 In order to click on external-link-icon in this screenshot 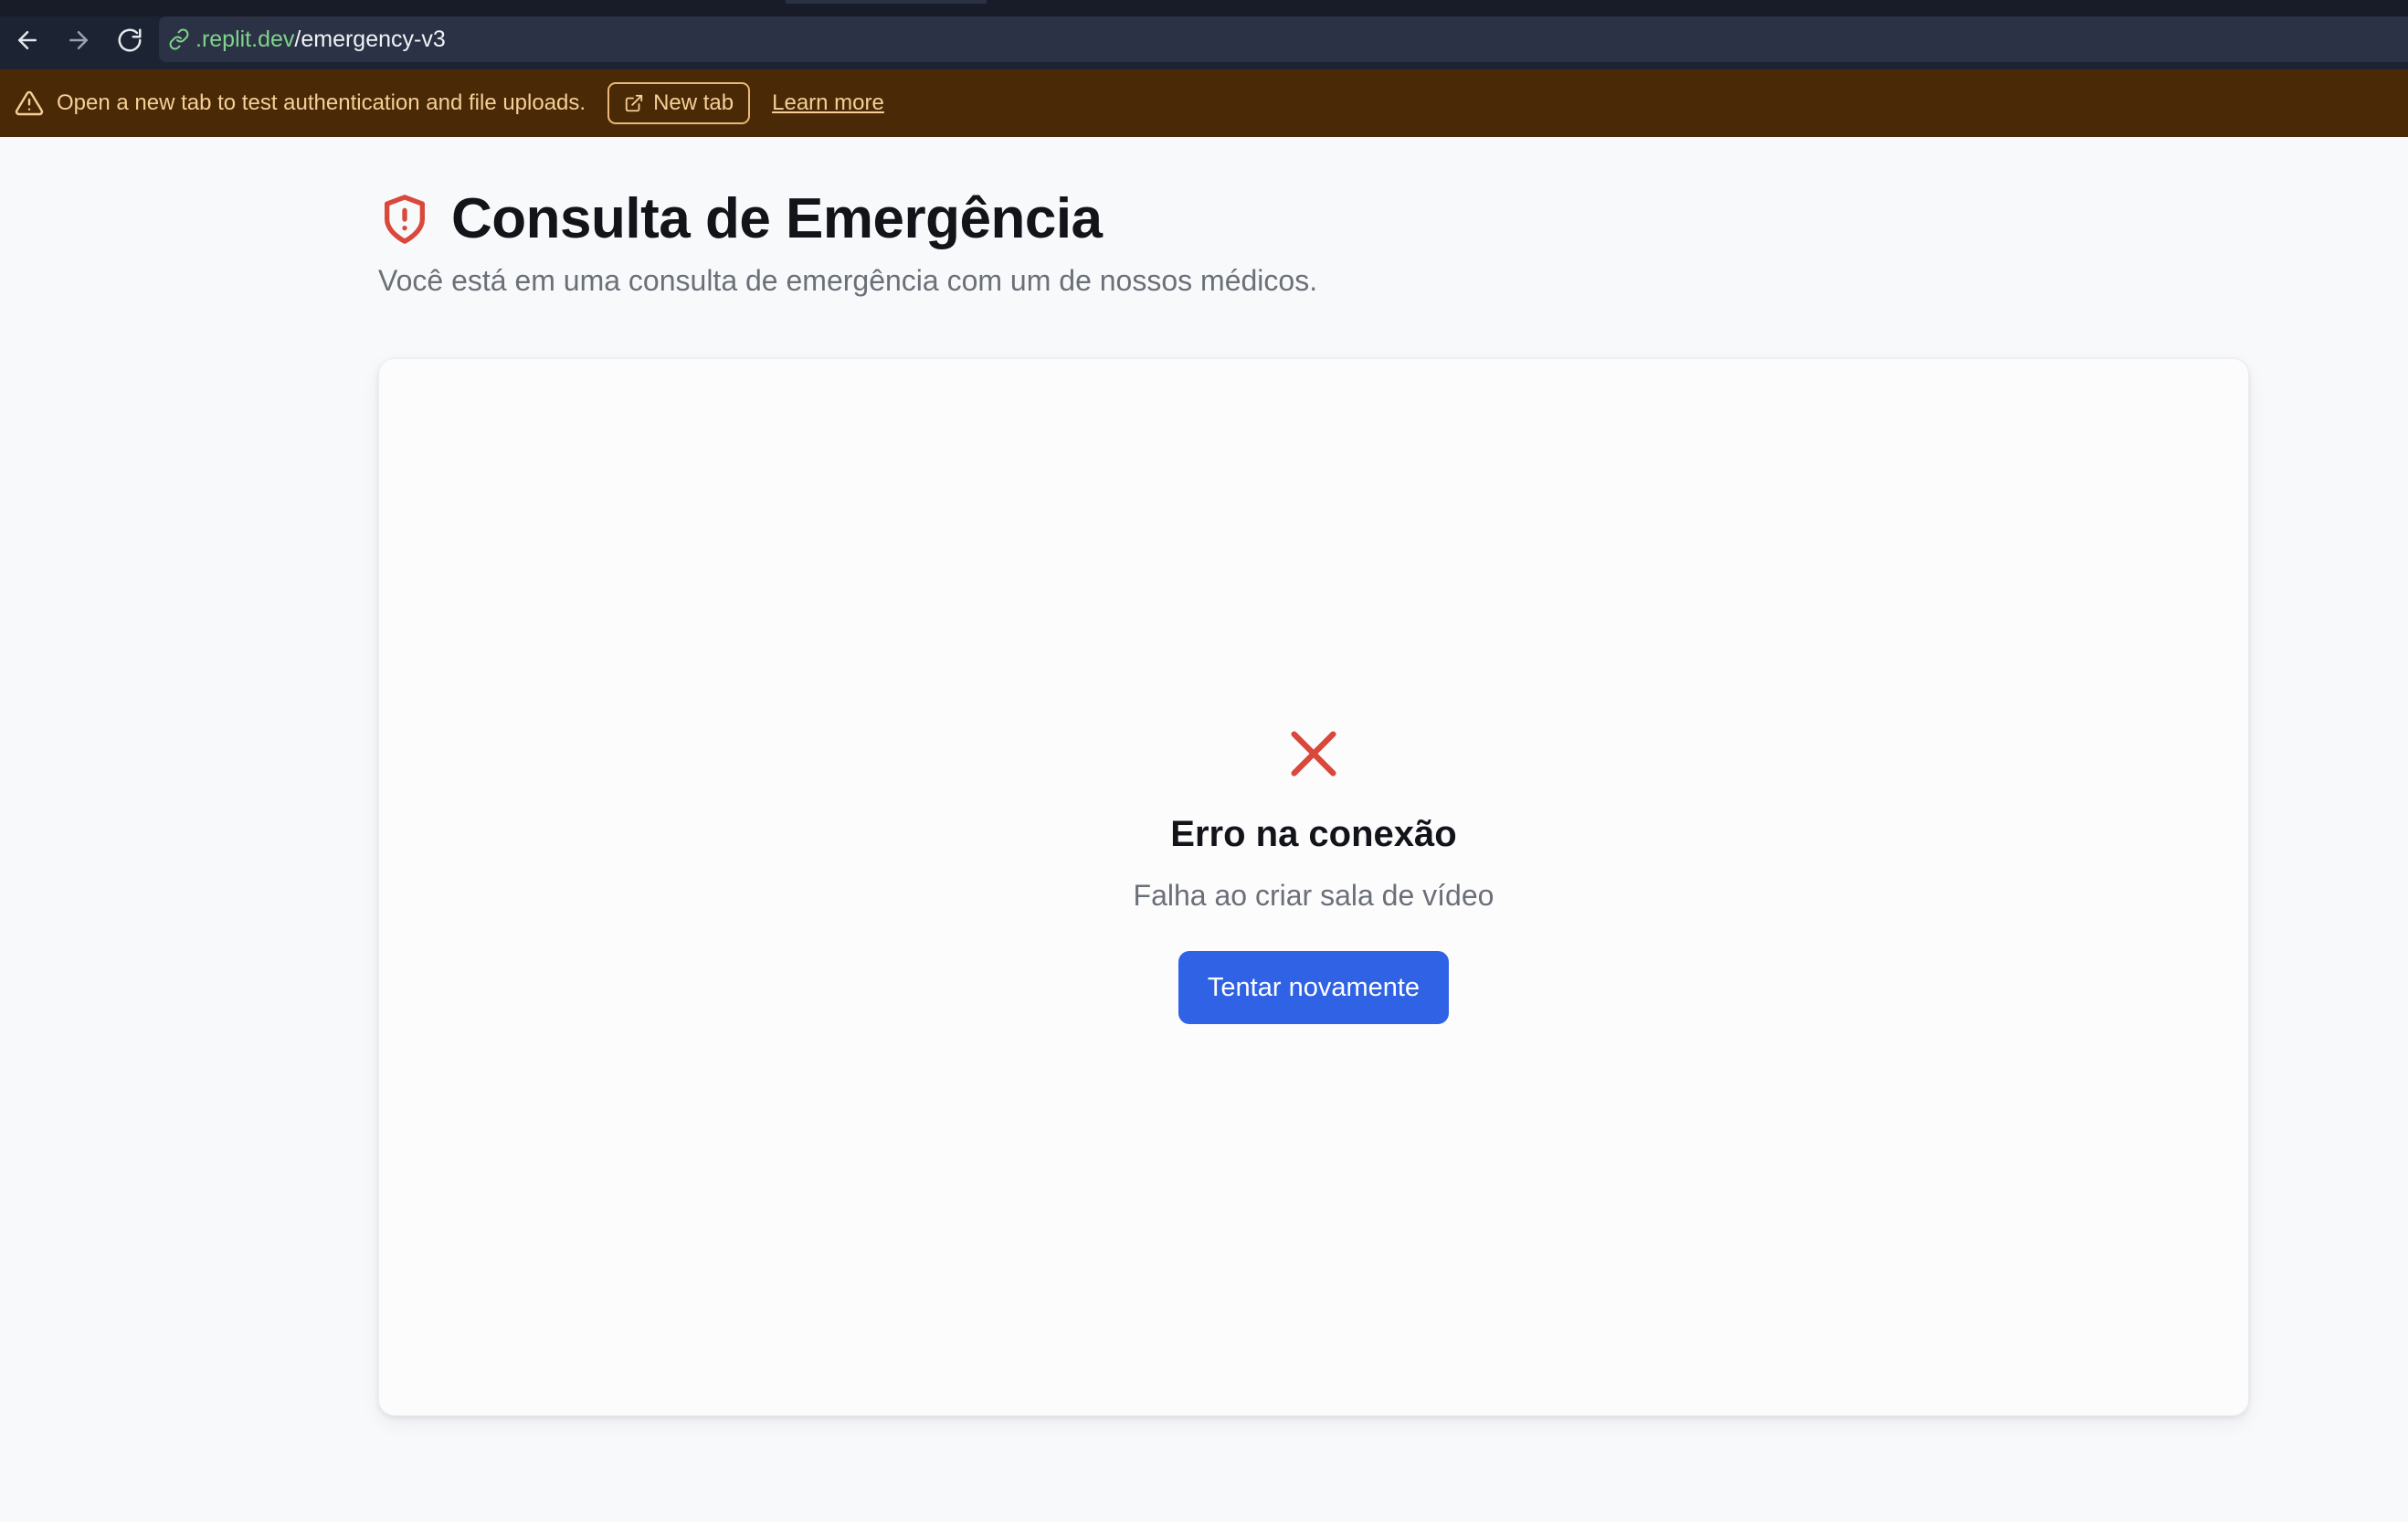, I will do `click(634, 103)`.